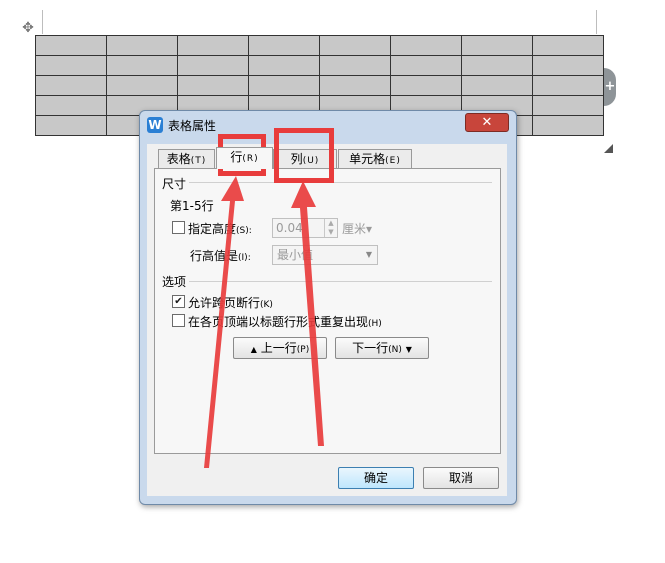 The image size is (665, 563). What do you see at coordinates (244, 158) in the screenshot?
I see `tab-row: 行(R)` at bounding box center [244, 158].